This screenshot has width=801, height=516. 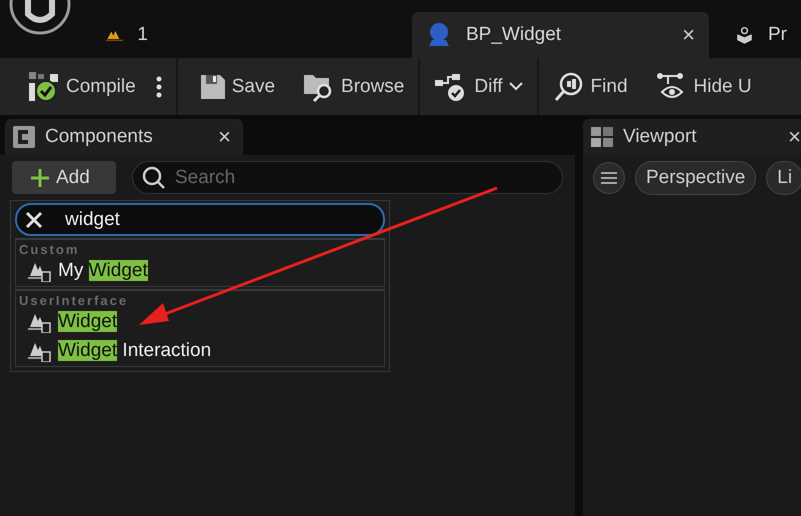 I want to click on menu-icon, so click(x=609, y=178).